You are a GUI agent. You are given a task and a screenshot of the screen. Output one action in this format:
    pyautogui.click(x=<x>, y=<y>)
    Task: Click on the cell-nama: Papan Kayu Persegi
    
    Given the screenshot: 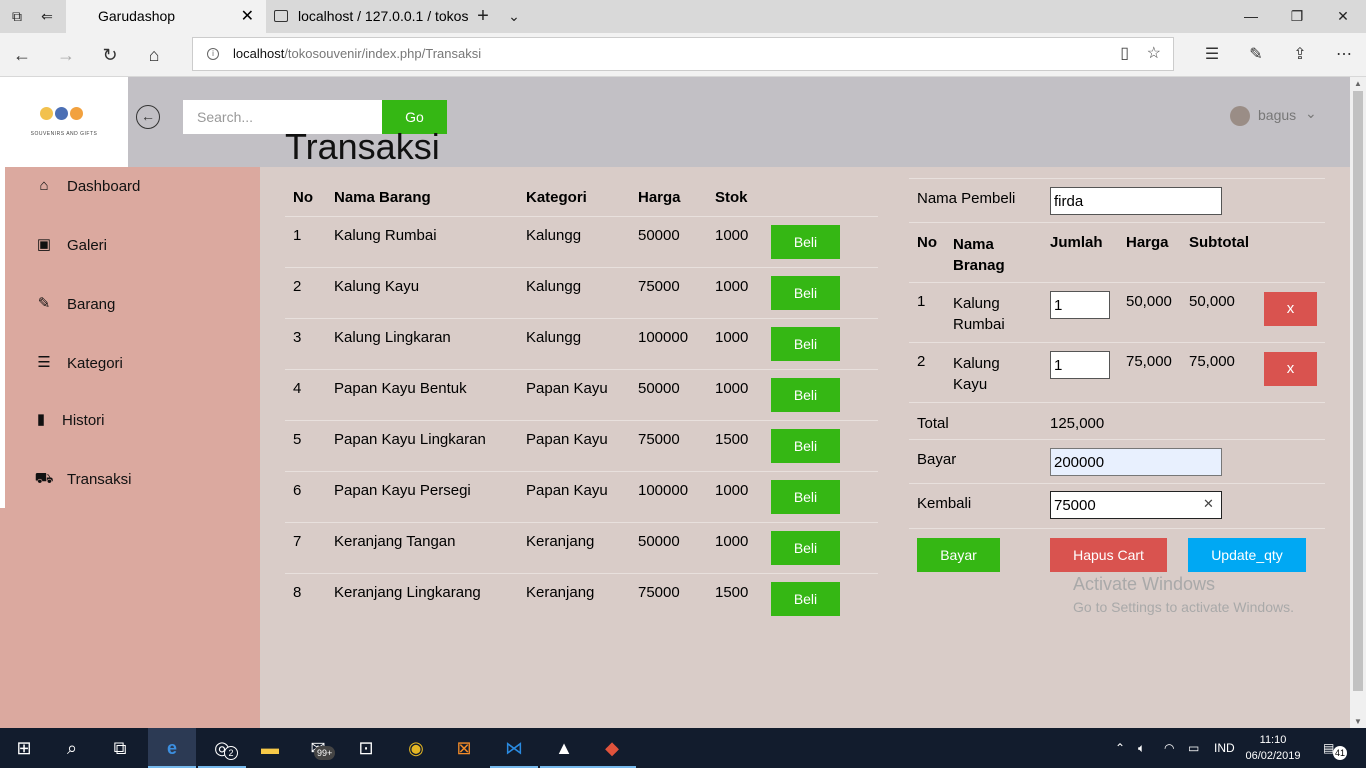 What is the action you would take?
    pyautogui.click(x=422, y=497)
    